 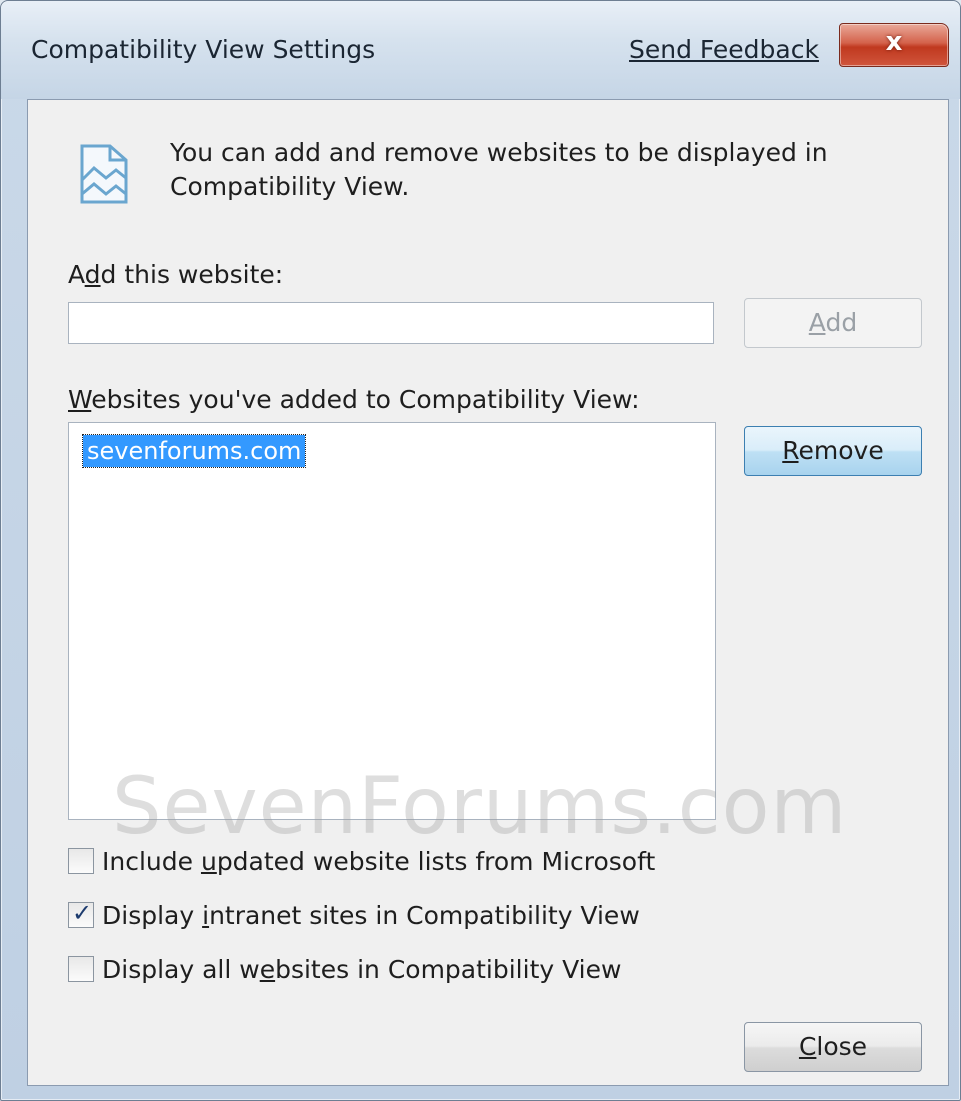 I want to click on add-website-label-part: A, so click(x=76, y=274).